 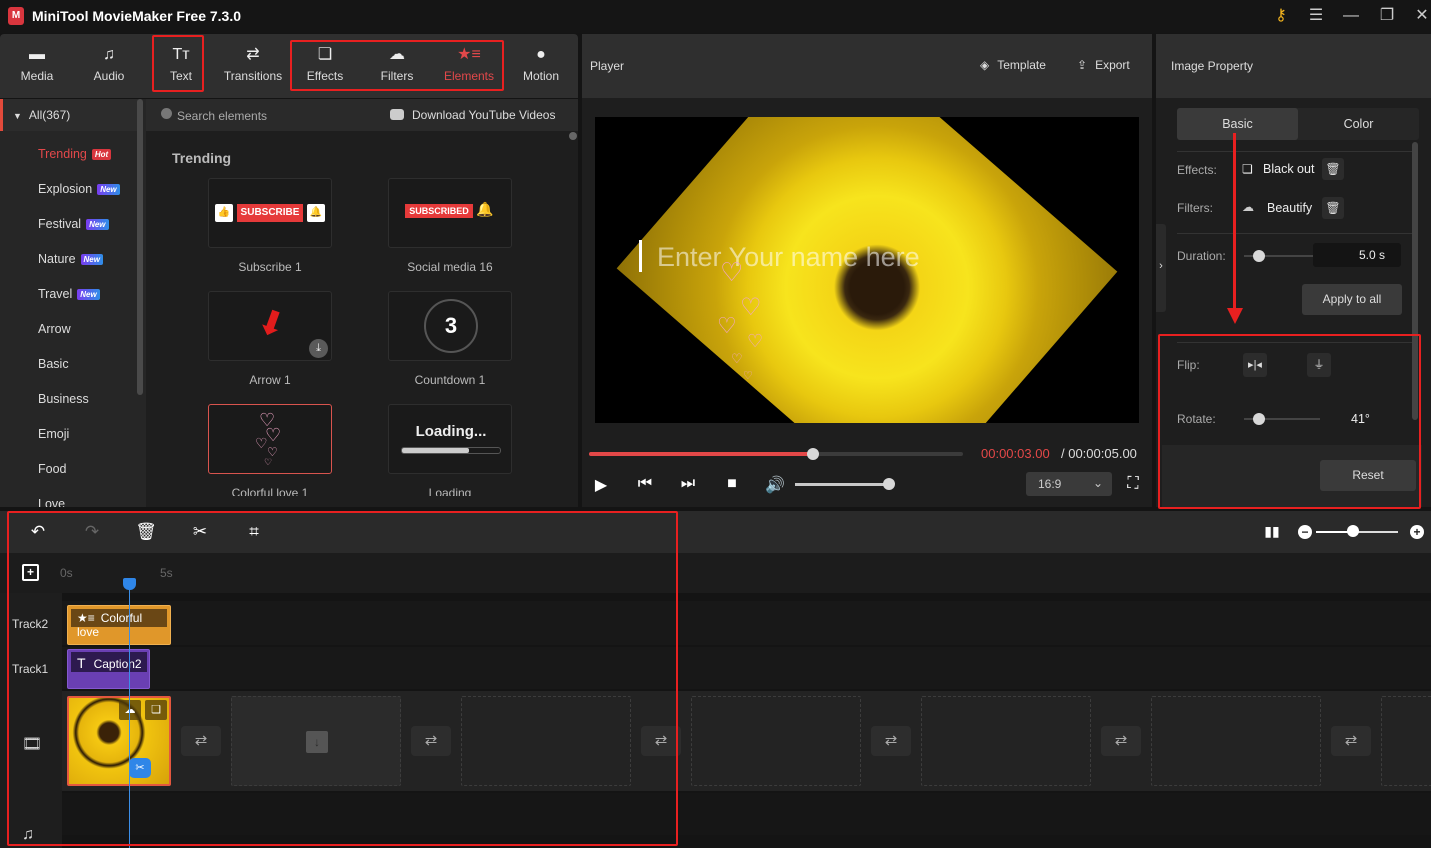 What do you see at coordinates (37, 66) in the screenshot?
I see `tab-media: ▬ Media` at bounding box center [37, 66].